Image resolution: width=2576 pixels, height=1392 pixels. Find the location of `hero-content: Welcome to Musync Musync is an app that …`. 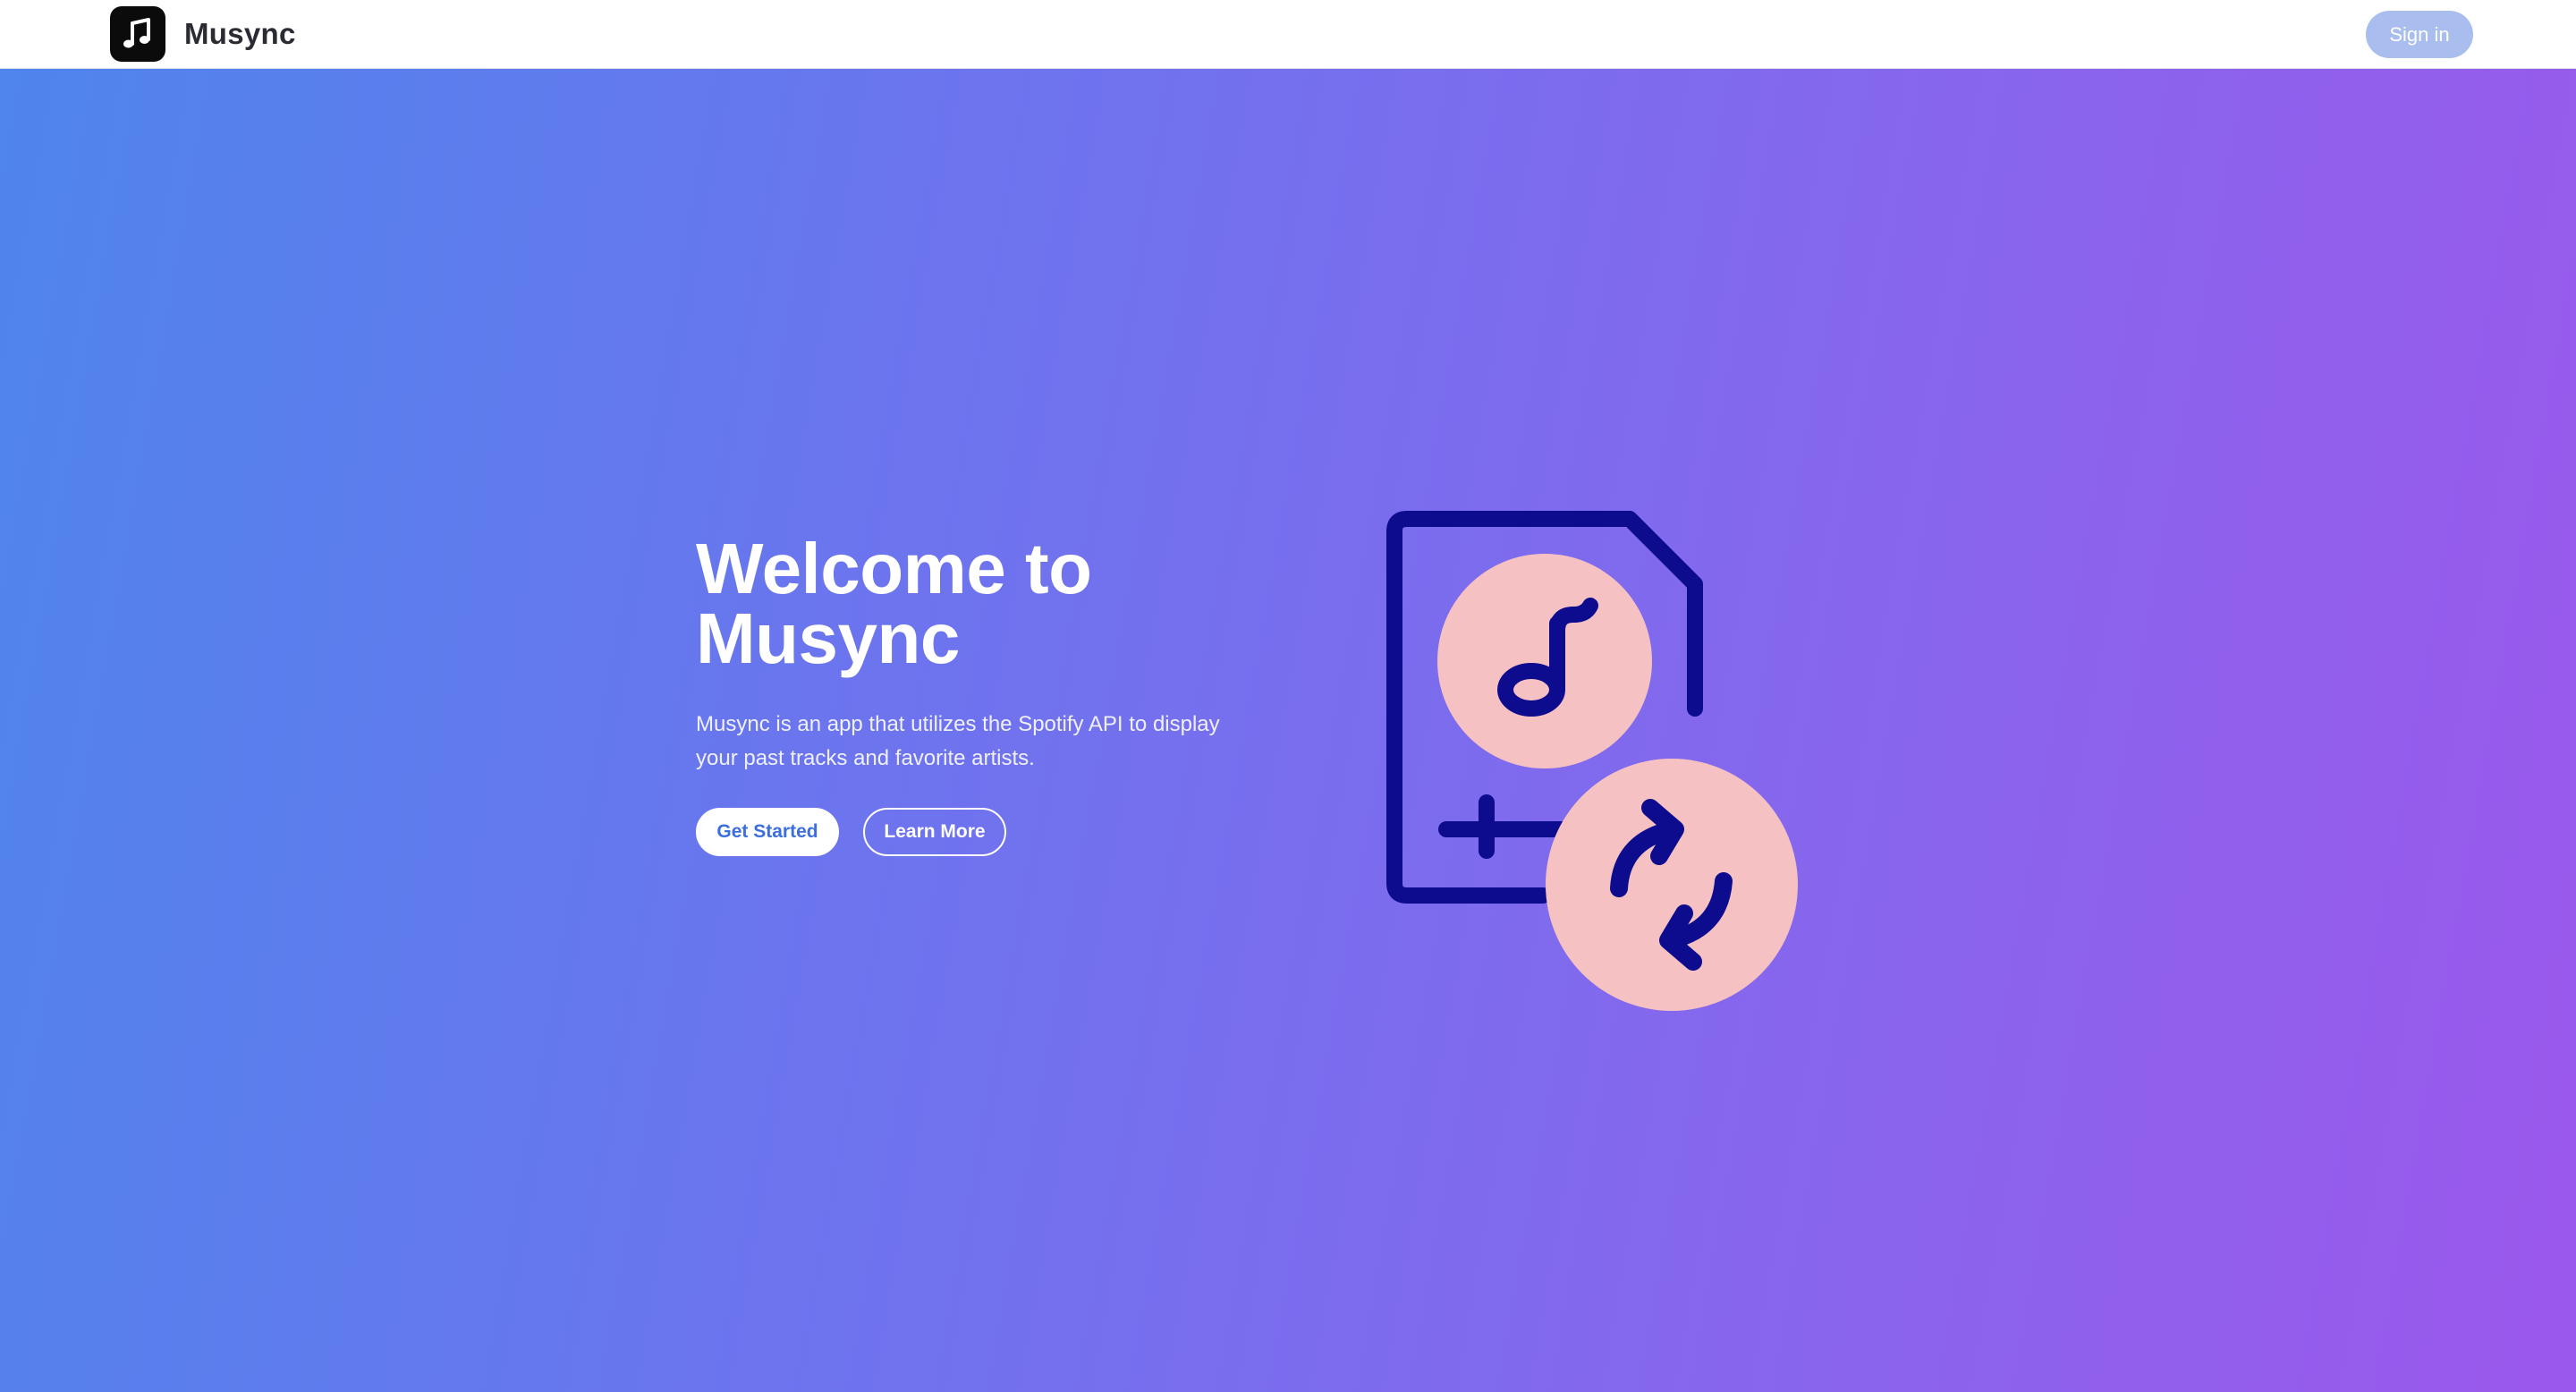

hero-content: Welcome to Musync Musync is an app that … is located at coordinates (982, 694).